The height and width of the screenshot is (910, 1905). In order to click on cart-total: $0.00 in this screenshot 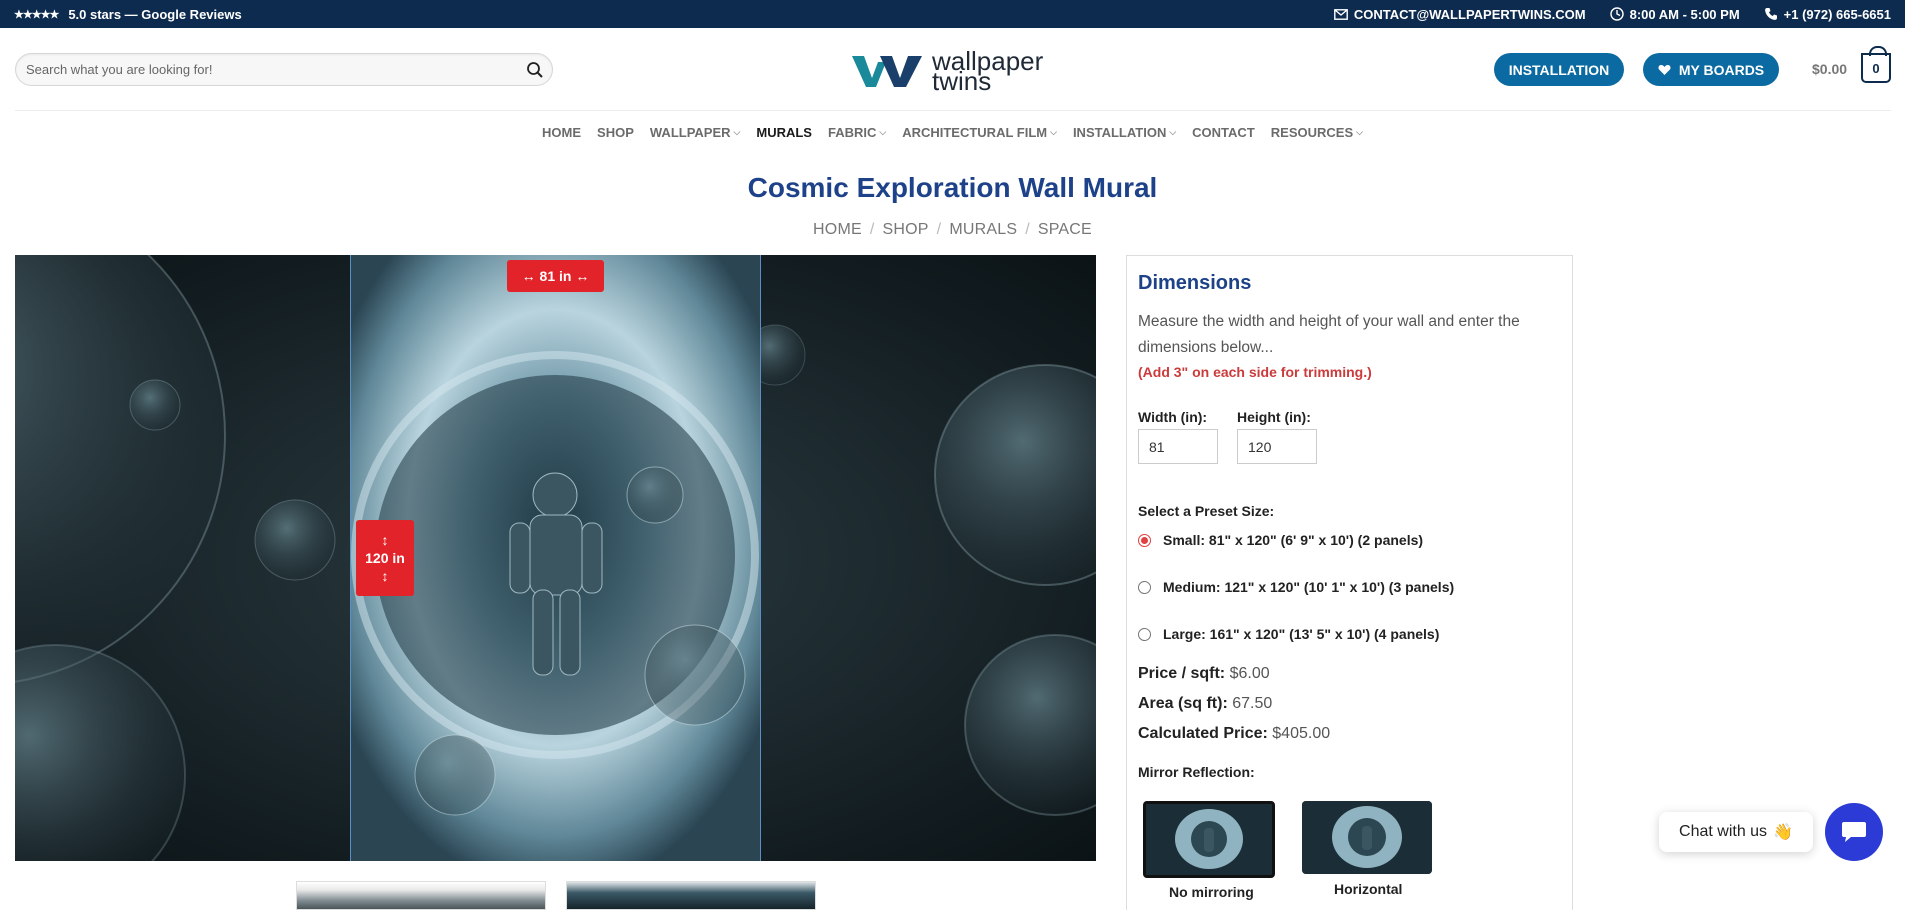, I will do `click(1829, 69)`.